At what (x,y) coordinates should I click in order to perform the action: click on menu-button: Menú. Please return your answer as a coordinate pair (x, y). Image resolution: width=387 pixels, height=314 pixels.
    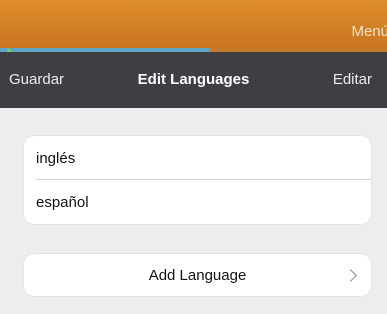
    Looking at the image, I should click on (369, 31).